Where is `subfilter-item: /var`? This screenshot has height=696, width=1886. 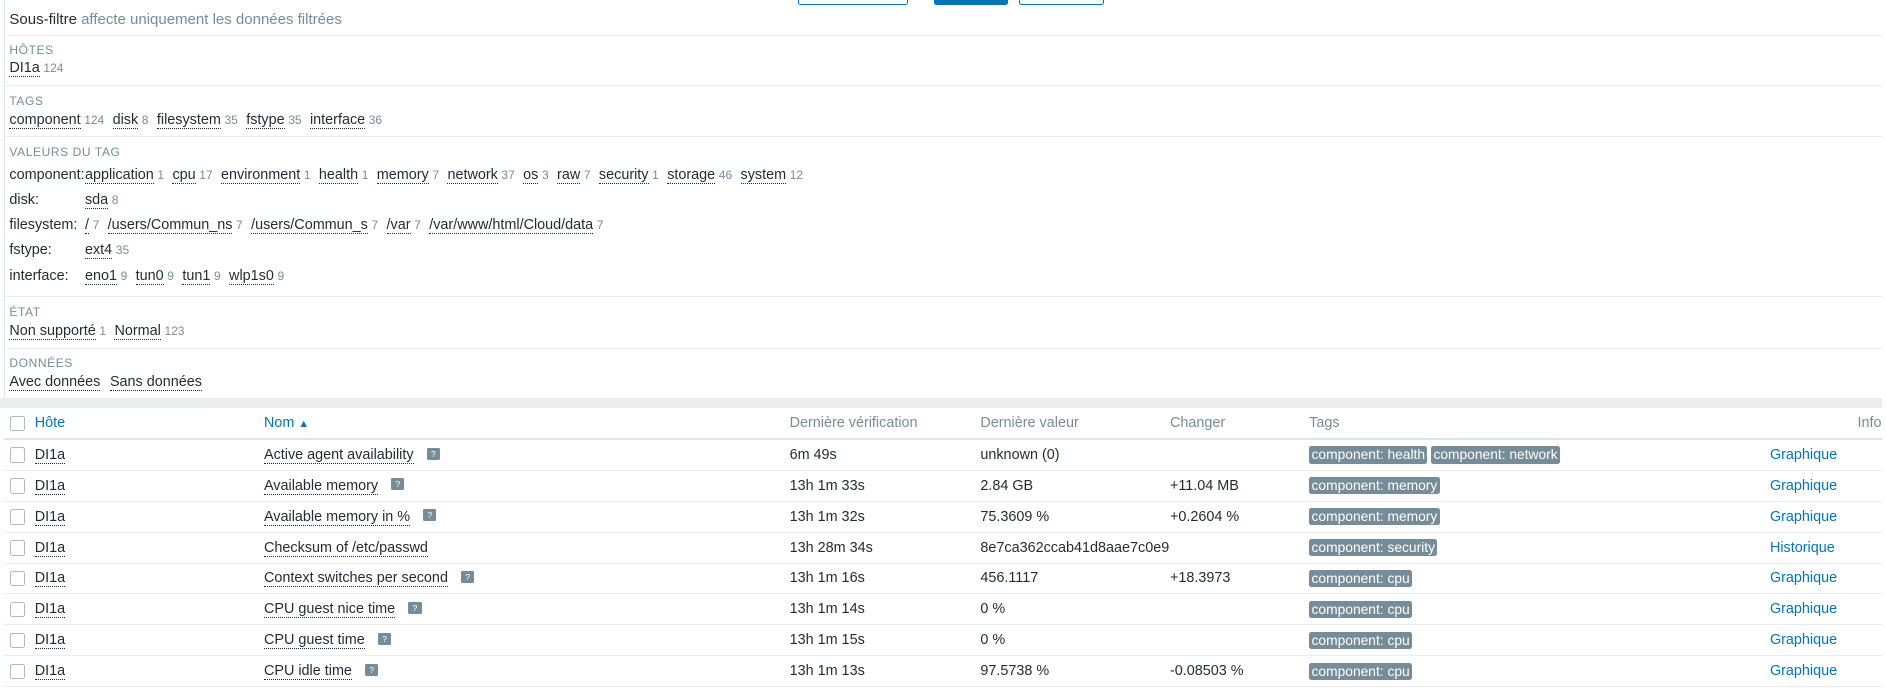
subfilter-item: /var is located at coordinates (398, 226).